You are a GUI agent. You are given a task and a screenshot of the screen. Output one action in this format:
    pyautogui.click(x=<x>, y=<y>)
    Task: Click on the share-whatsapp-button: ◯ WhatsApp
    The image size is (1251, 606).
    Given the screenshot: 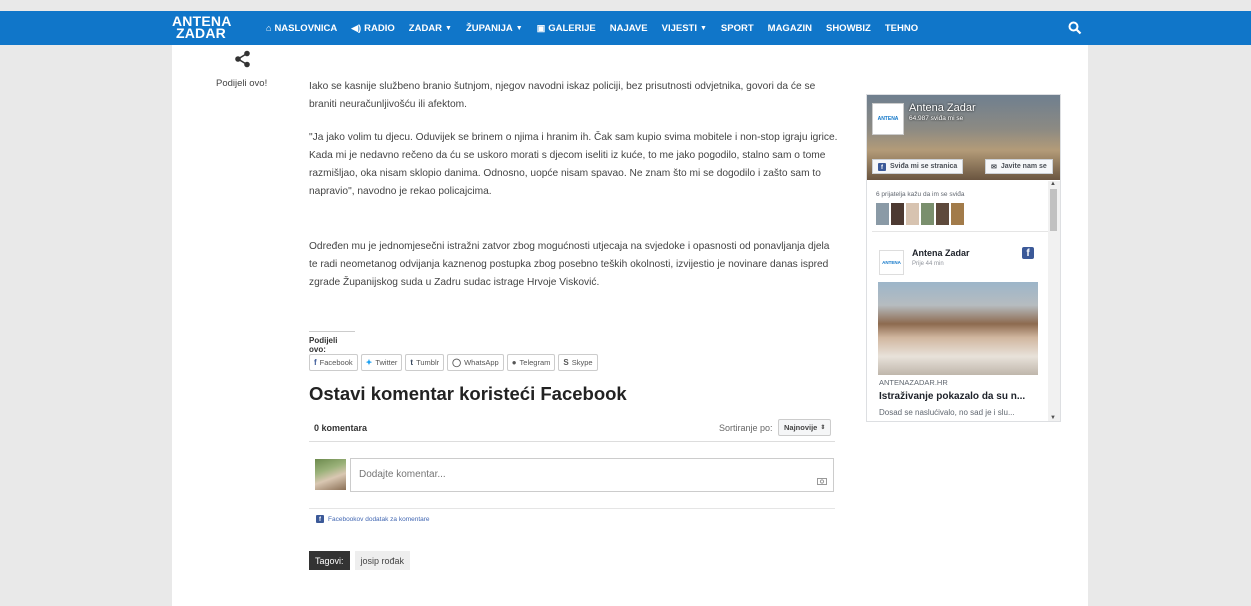 What is the action you would take?
    pyautogui.click(x=475, y=362)
    